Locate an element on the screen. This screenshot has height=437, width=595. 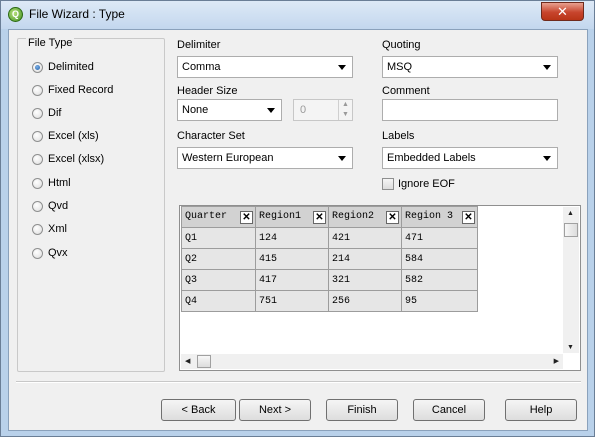
table-cell: 214 is located at coordinates (365, 259).